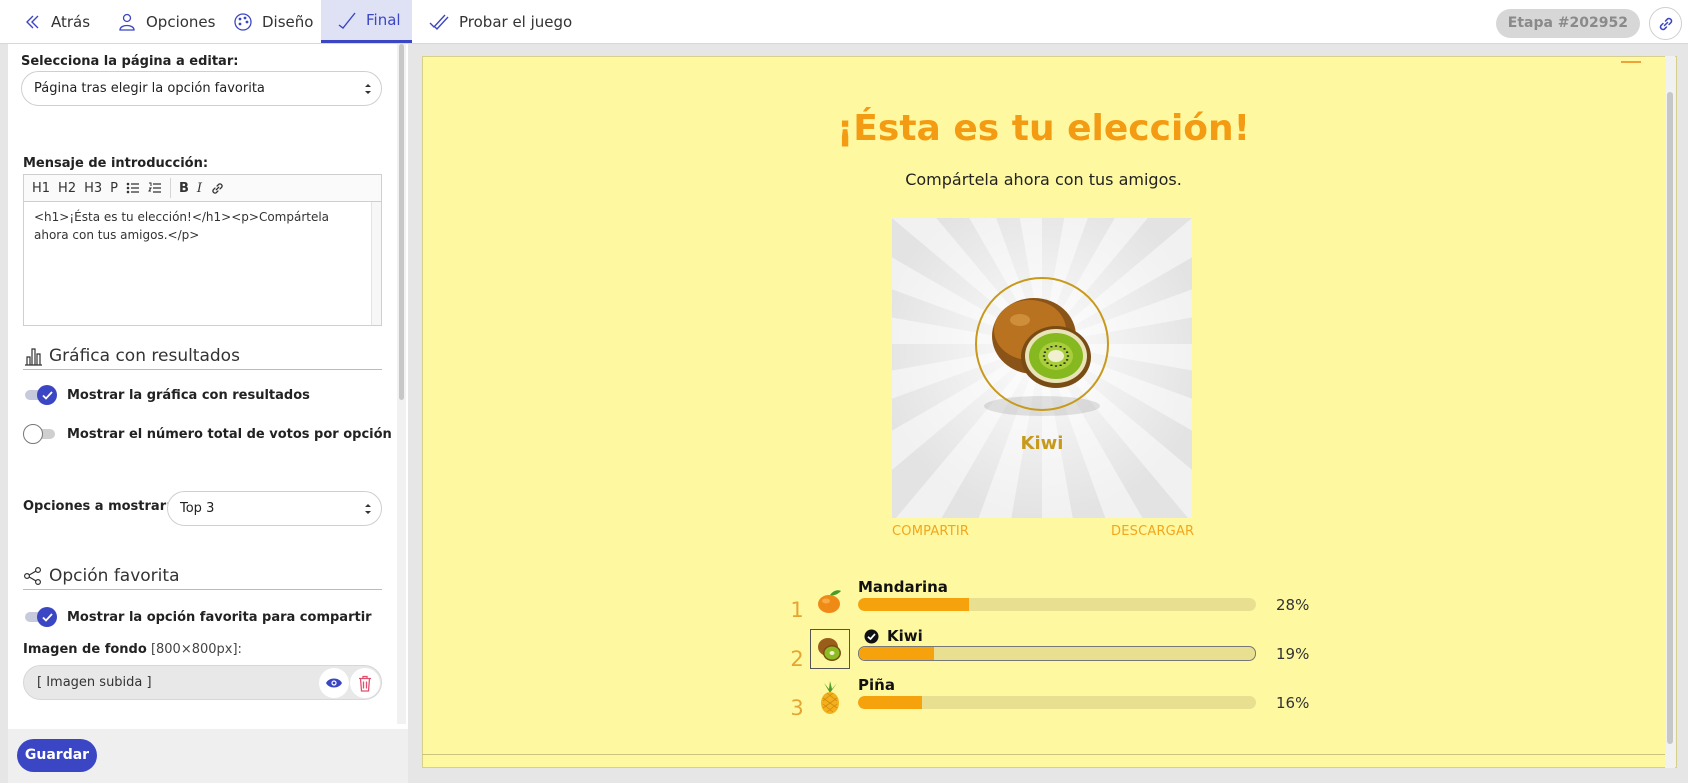 The image size is (1688, 783). I want to click on trash-icon, so click(365, 683).